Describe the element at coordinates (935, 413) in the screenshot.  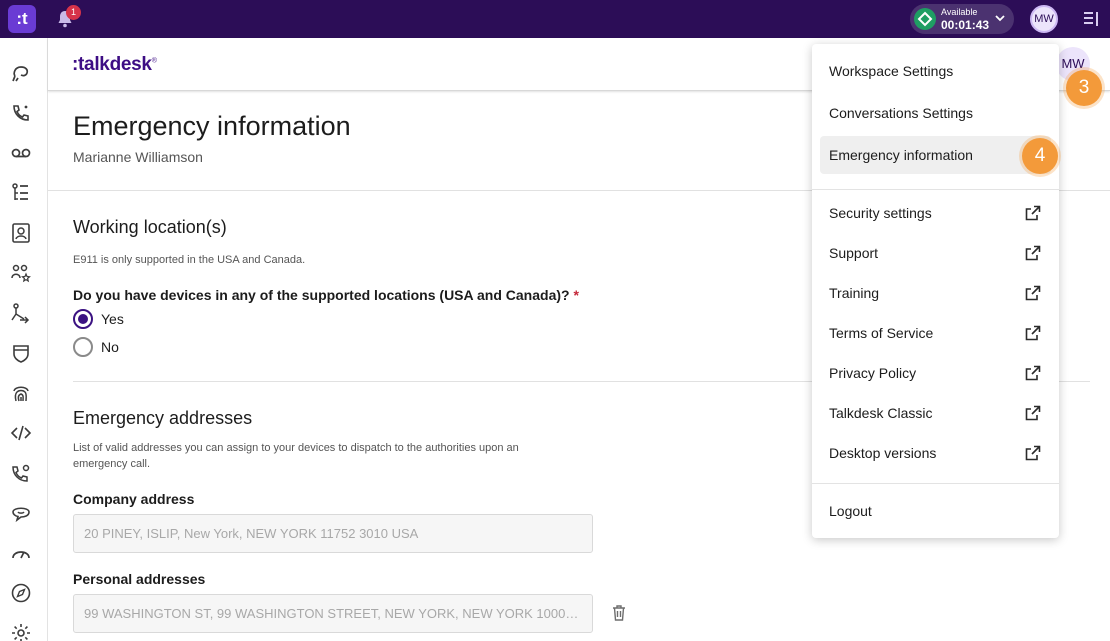
I see `menu-item-talkdesk-classic: Talkdesk Classic` at that location.